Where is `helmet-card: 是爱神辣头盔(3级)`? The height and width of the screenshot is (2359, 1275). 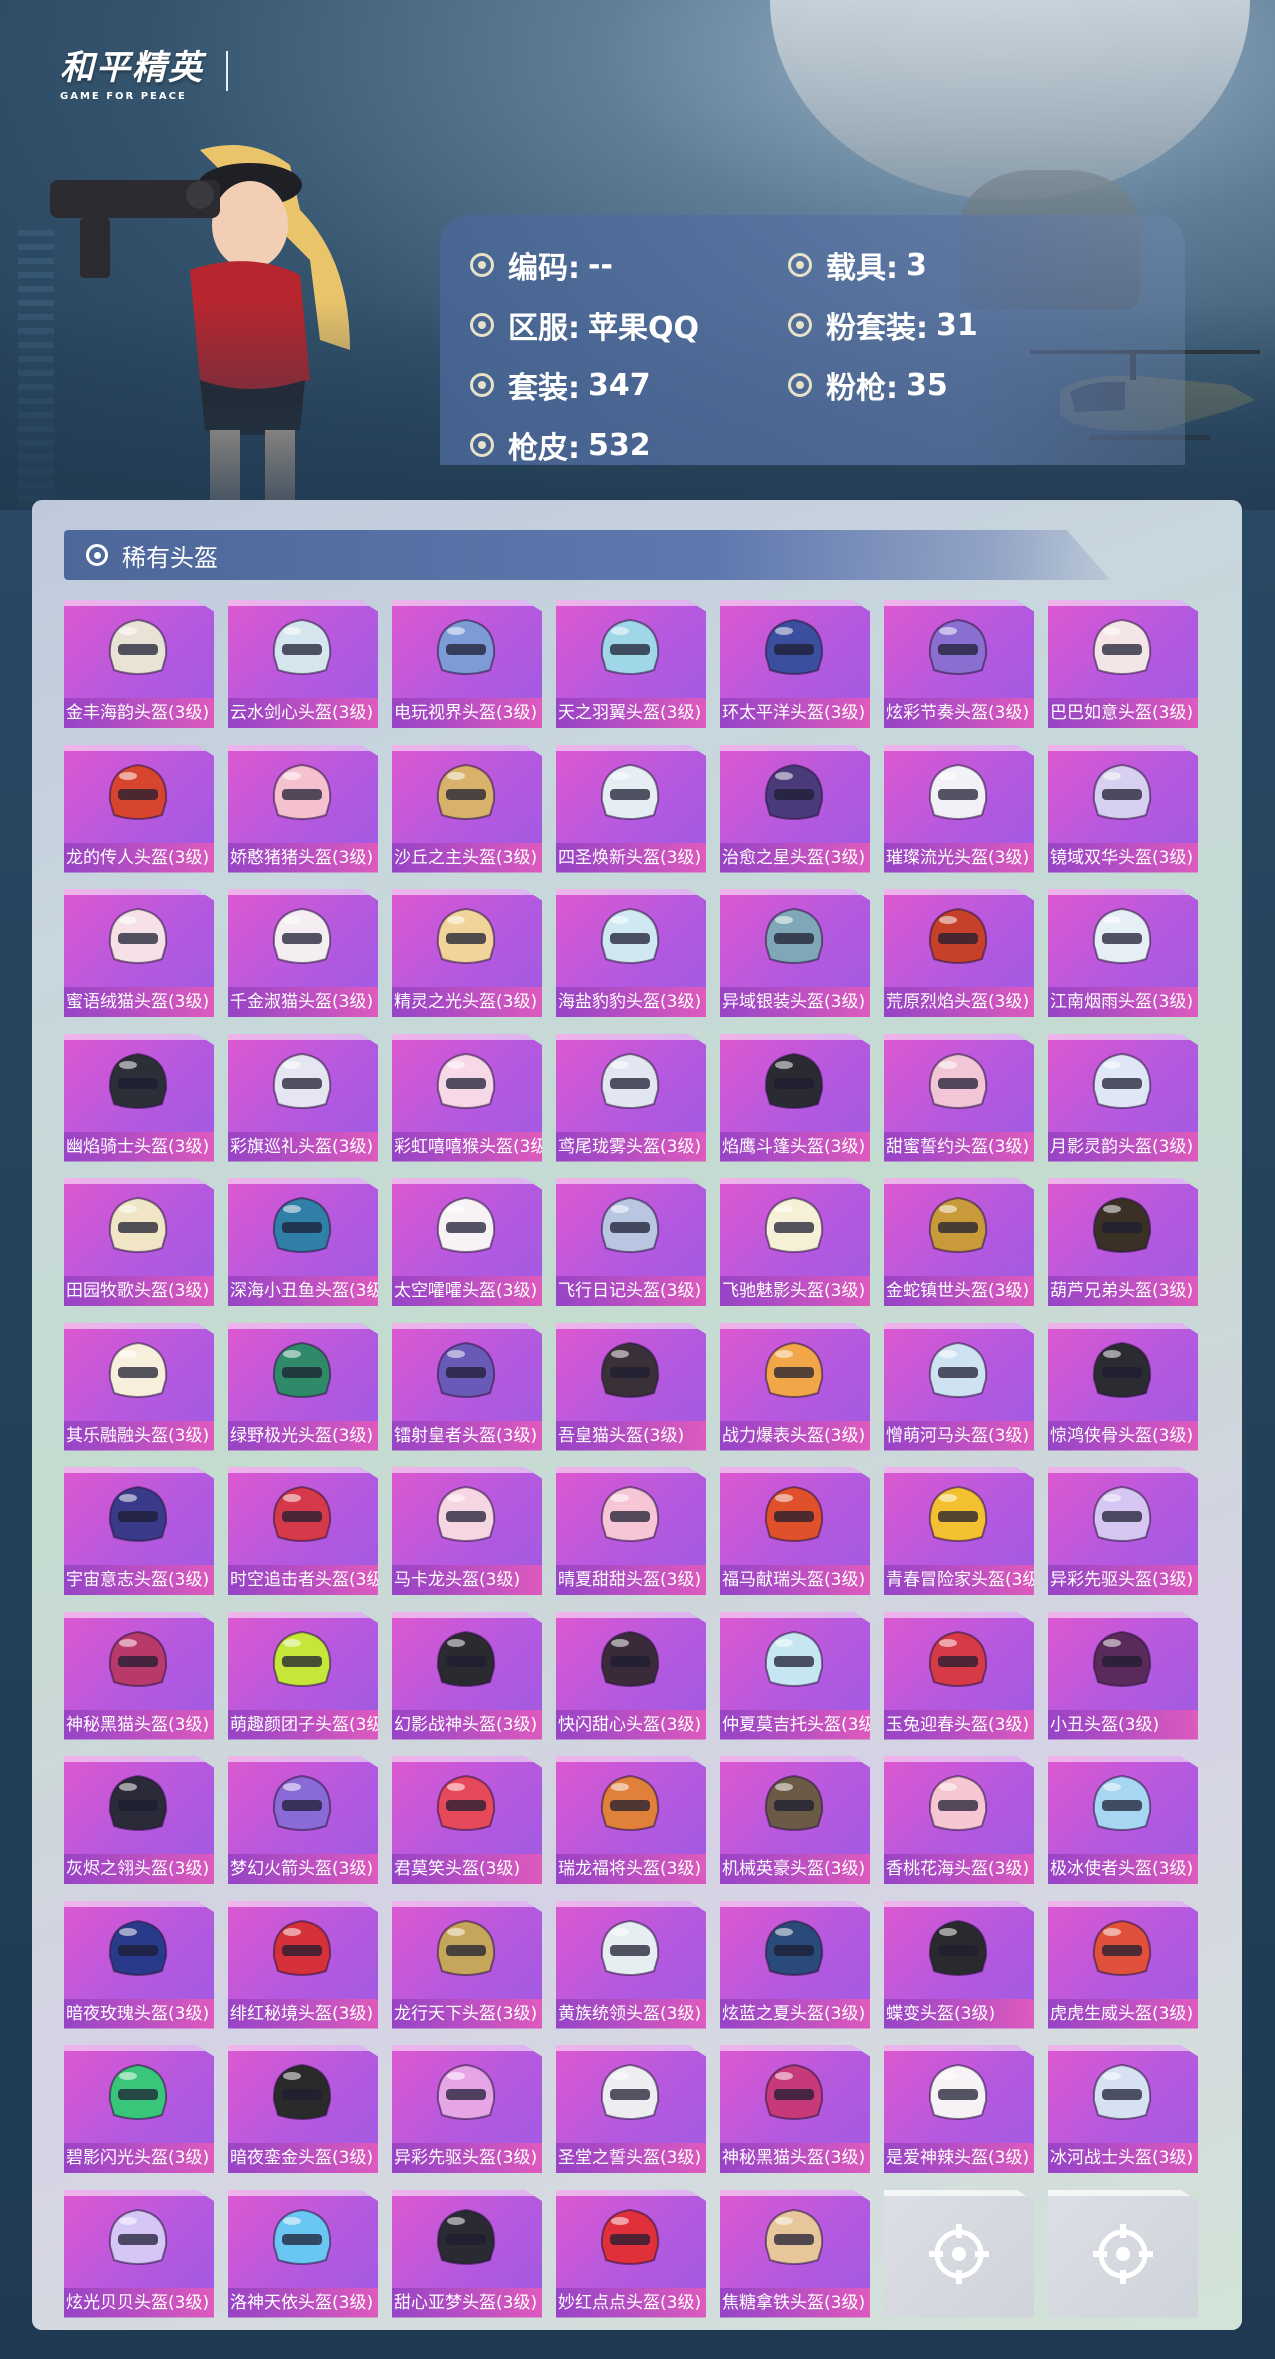
helmet-card: 是爱神辣头盔(3级) is located at coordinates (959, 2109).